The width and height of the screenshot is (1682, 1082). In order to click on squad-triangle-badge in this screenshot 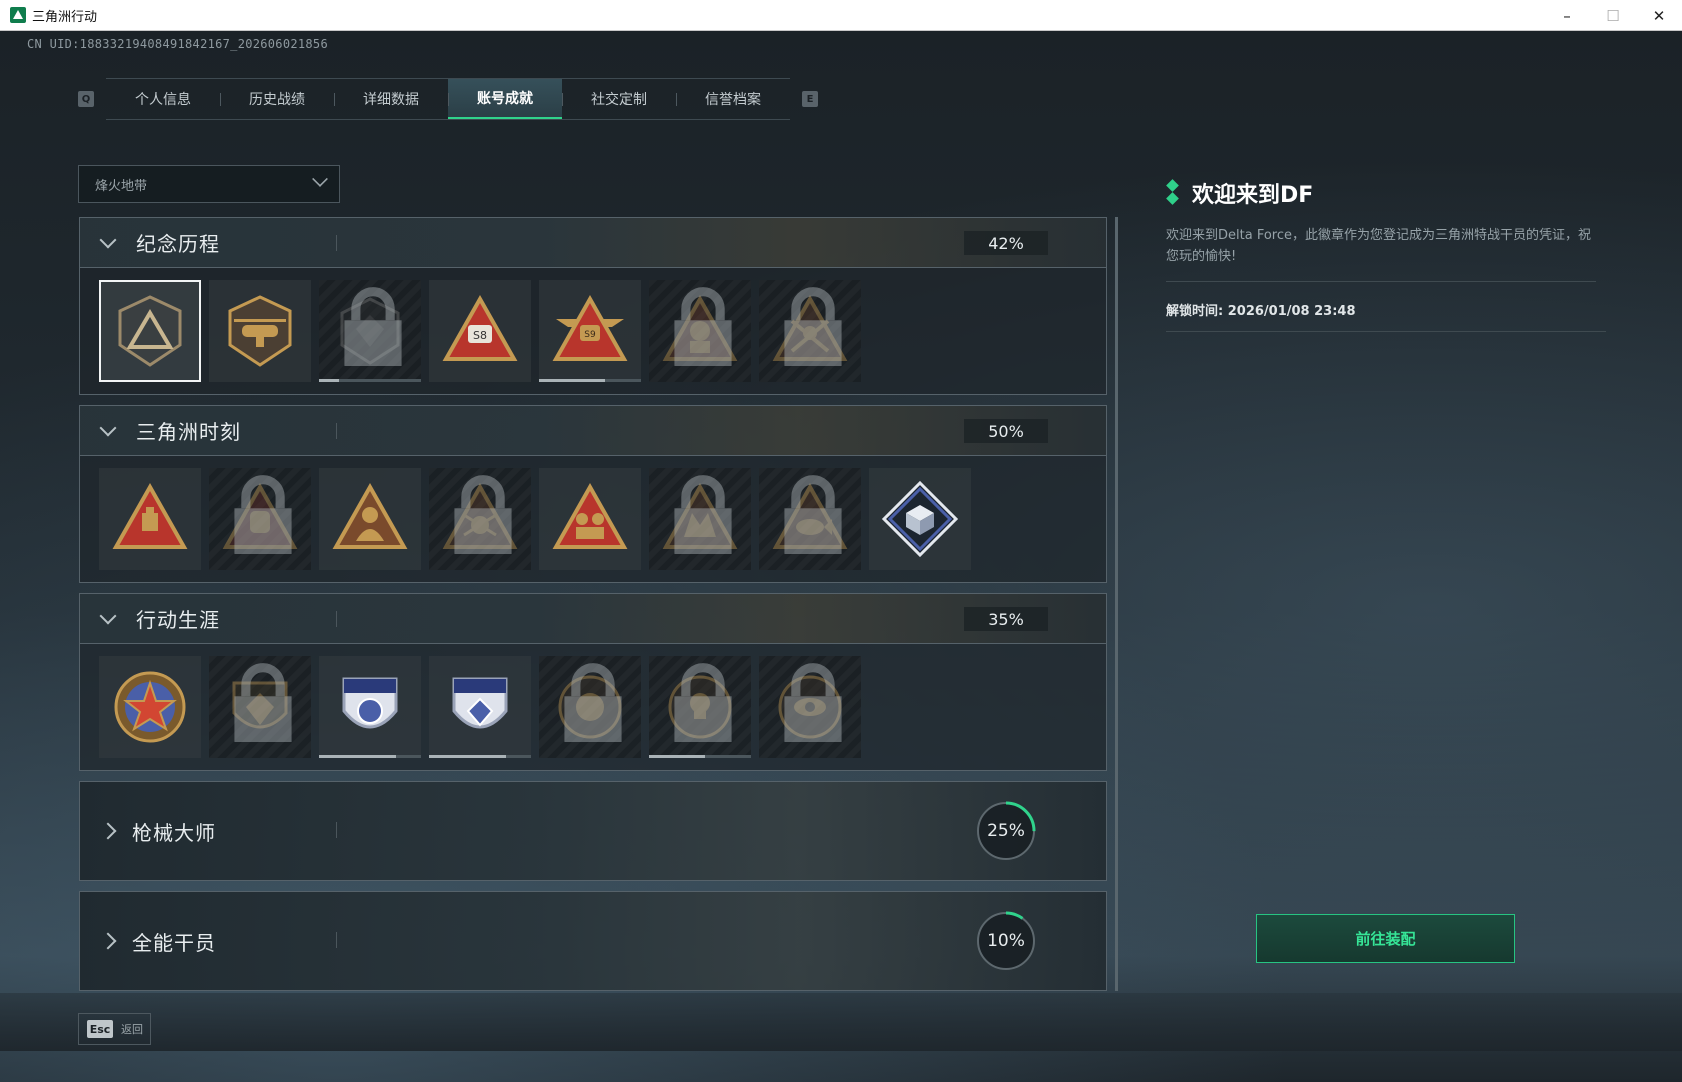, I will do `click(590, 519)`.